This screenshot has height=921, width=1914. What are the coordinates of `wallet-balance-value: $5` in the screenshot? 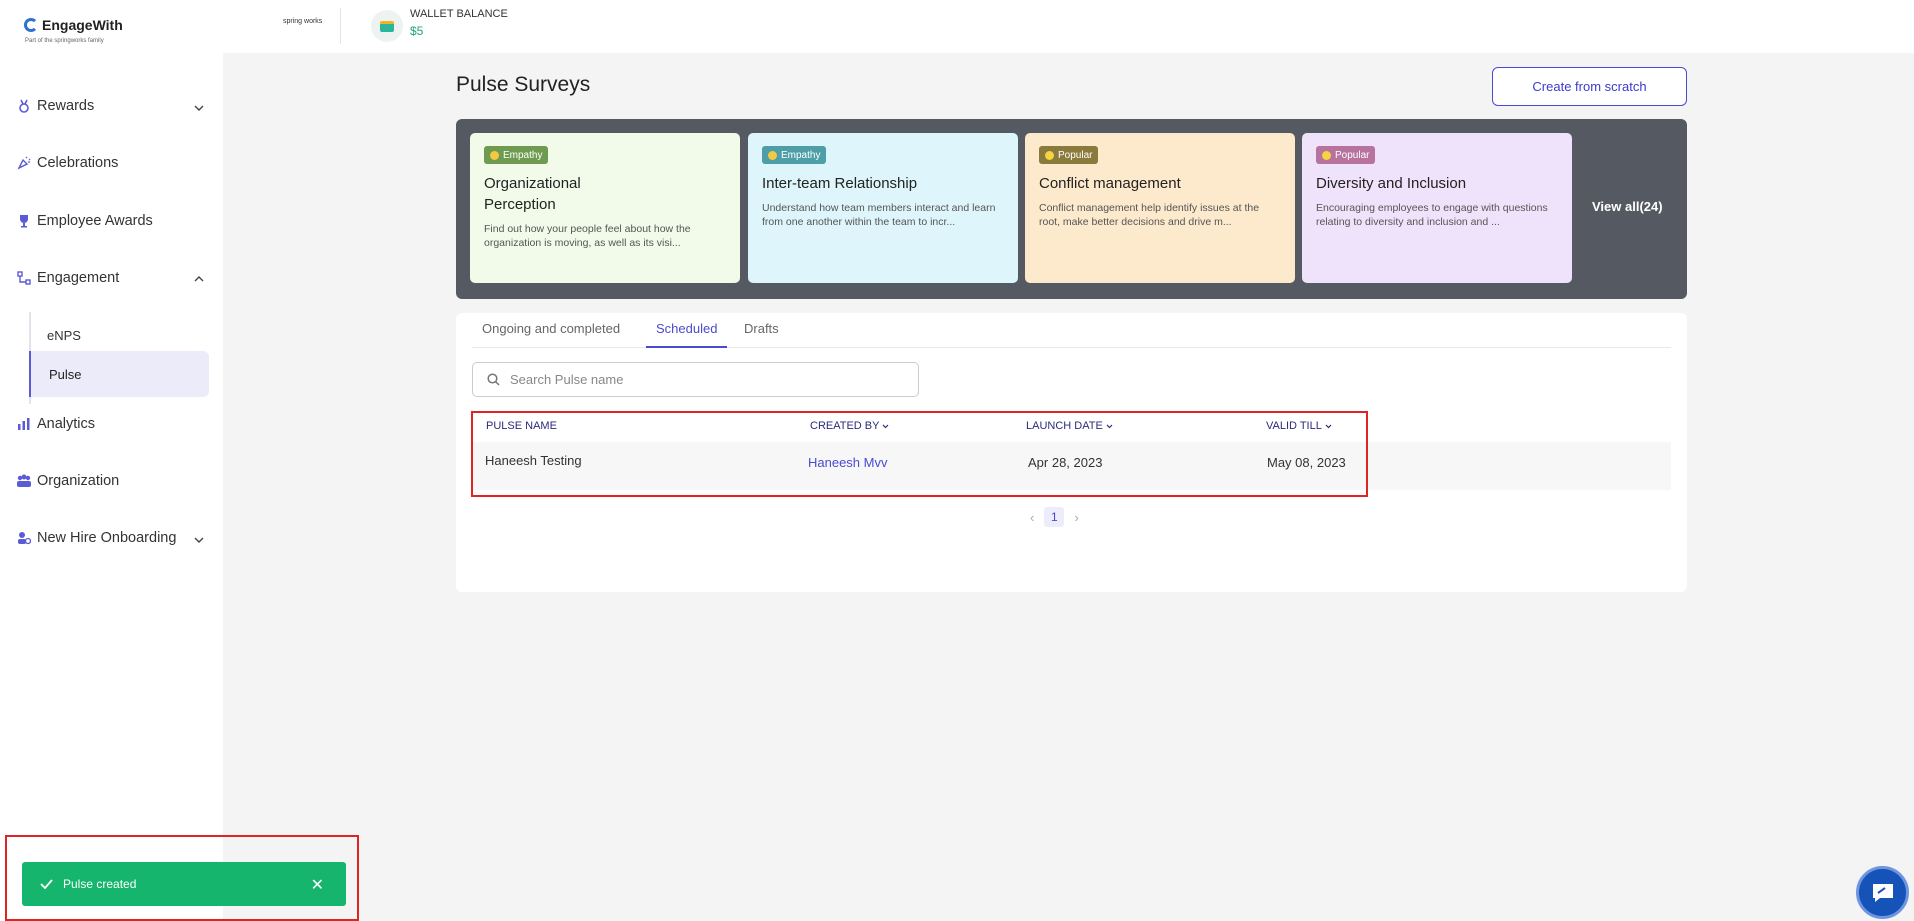 It's located at (417, 31).